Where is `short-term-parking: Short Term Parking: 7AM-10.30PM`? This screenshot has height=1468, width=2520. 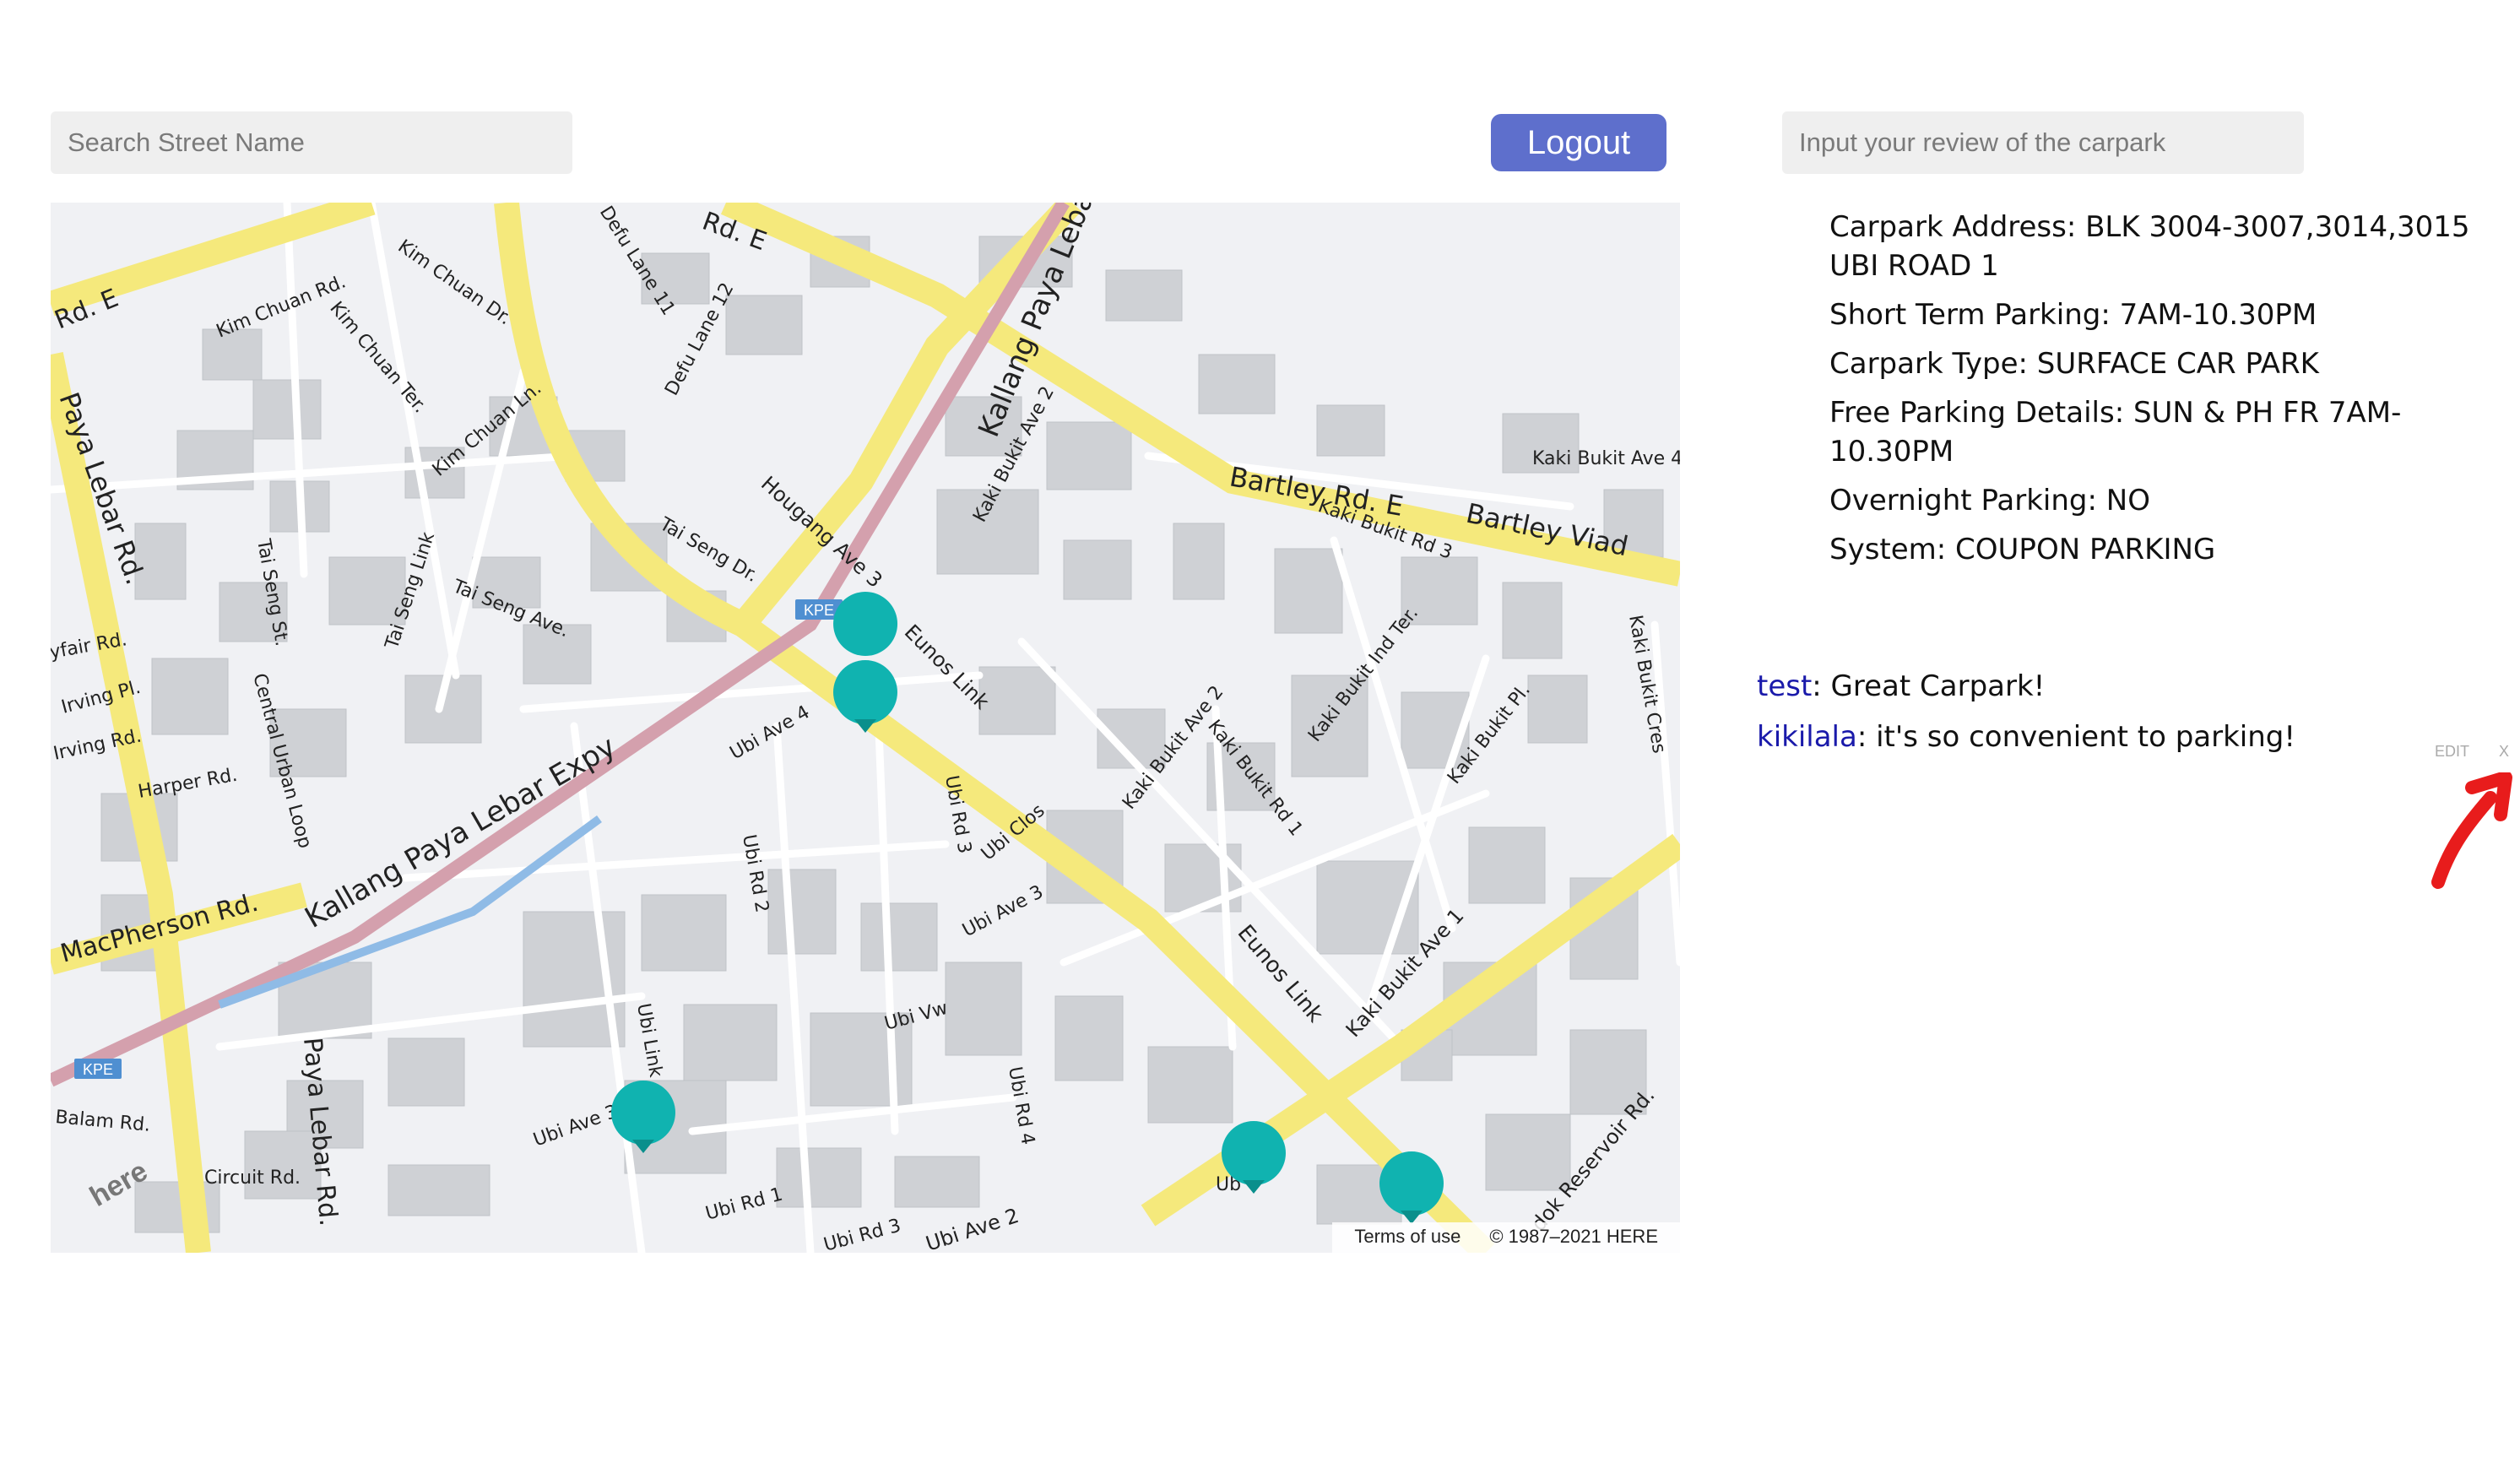 short-term-parking: Short Term Parking: 7AM-10.30PM is located at coordinates (2073, 315).